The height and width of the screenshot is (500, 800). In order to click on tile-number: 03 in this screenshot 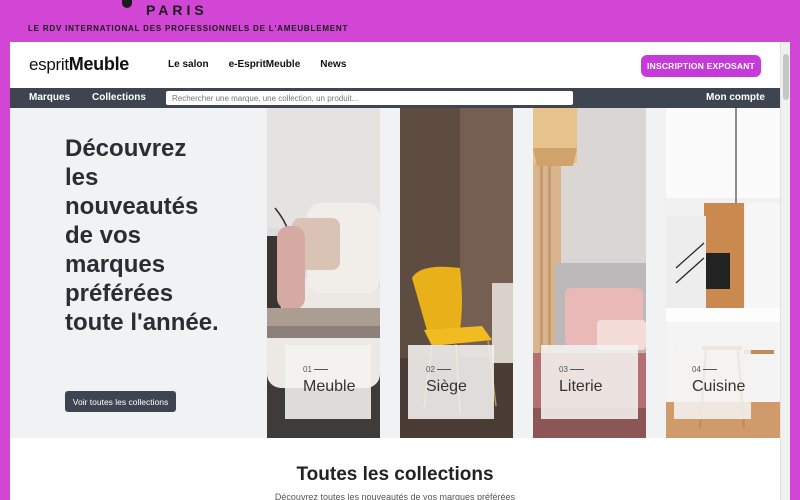, I will do `click(571, 369)`.